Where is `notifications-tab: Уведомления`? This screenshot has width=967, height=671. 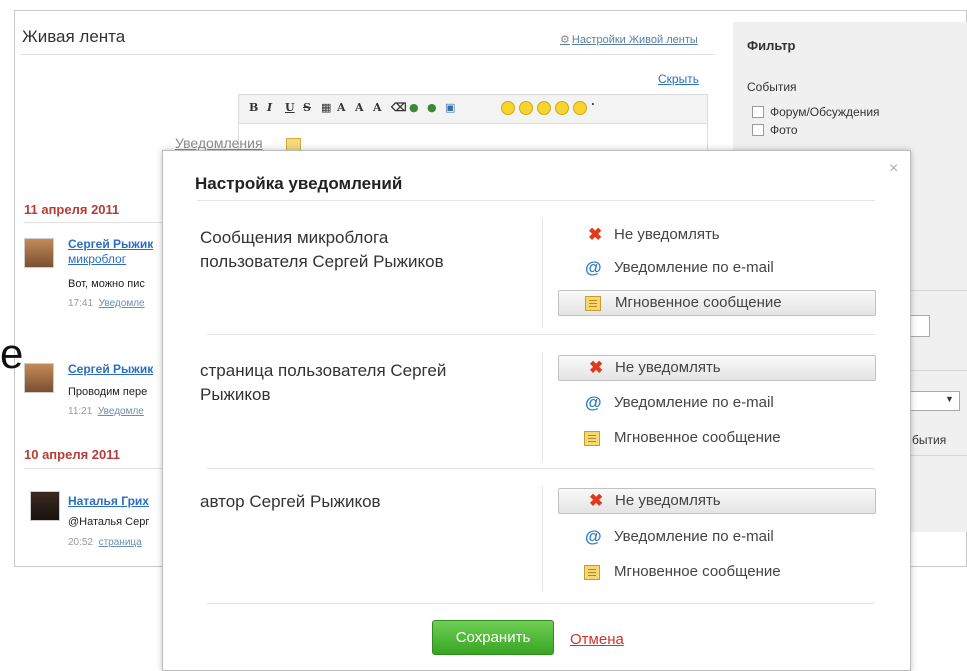
notifications-tab: Уведомления is located at coordinates (219, 143).